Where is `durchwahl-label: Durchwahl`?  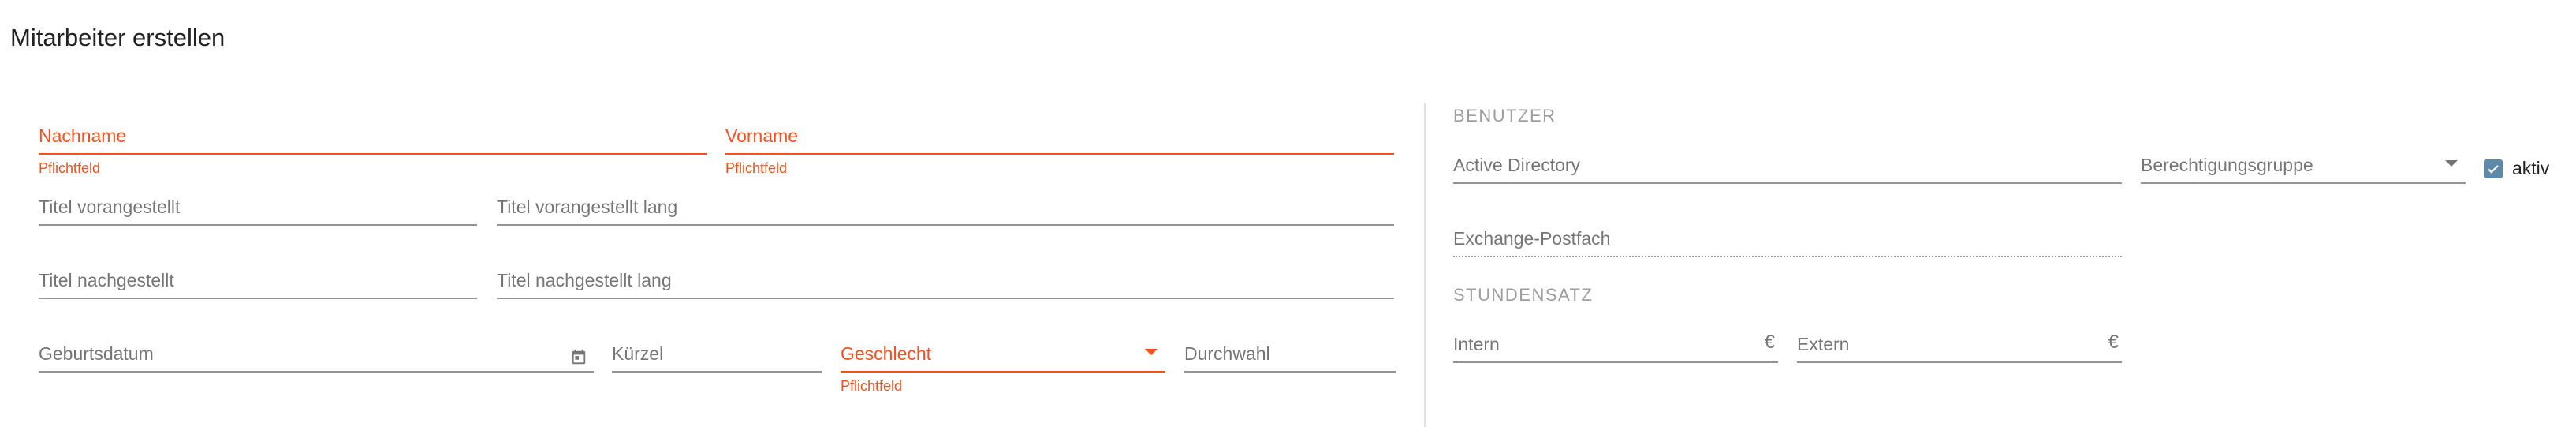
durchwahl-label: Durchwahl is located at coordinates (1227, 353).